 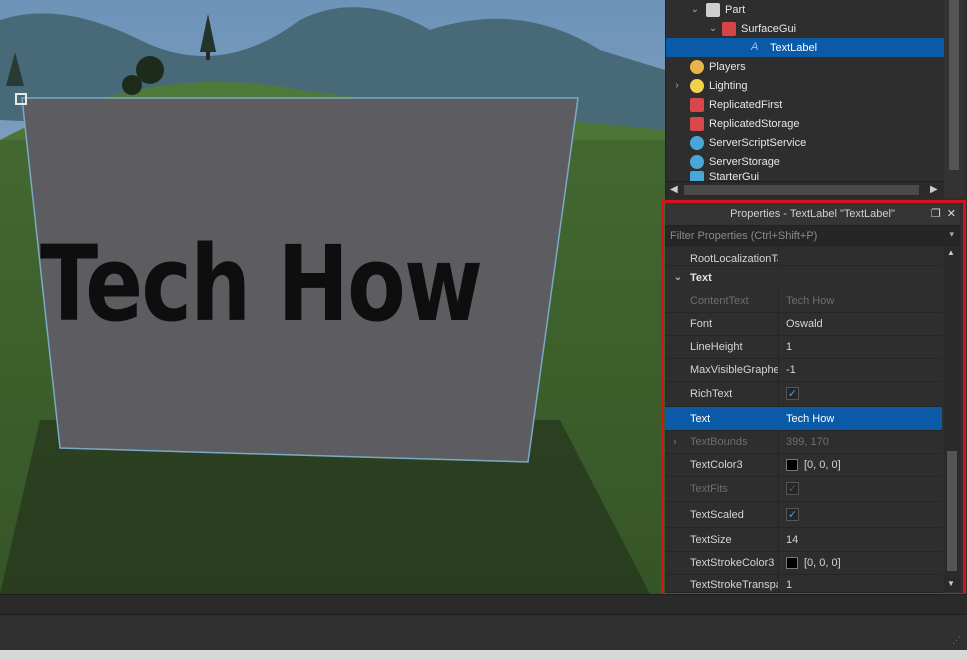 I want to click on property-row: ContentText Tech How, so click(x=803, y=301).